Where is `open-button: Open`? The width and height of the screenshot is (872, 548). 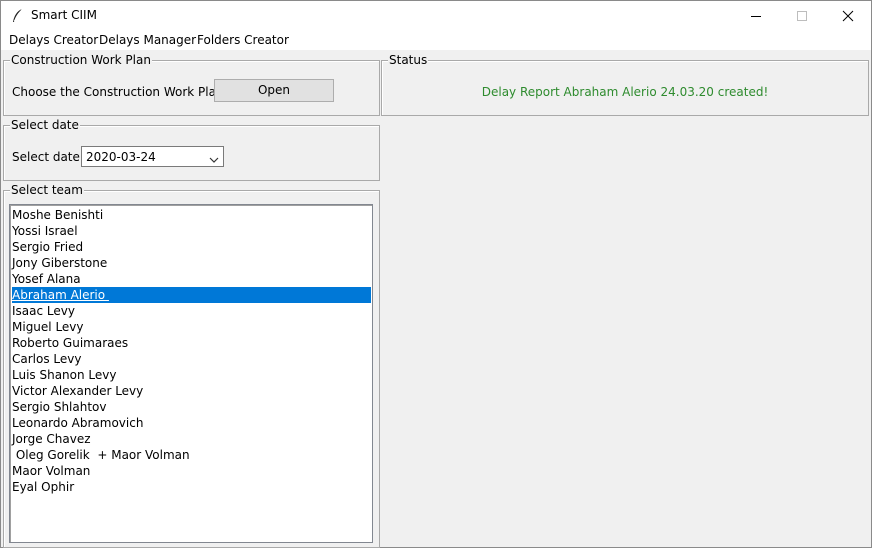
open-button: Open is located at coordinates (274, 90).